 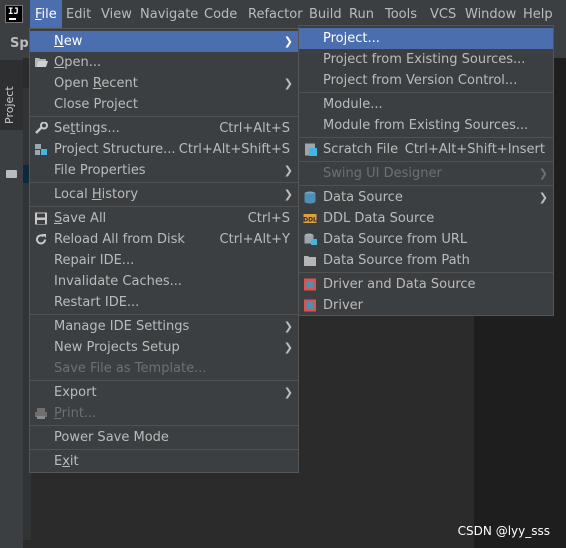 I want to click on submenu-item-scratch-file: Scratch File Ctrl+Alt+Shift+Insert, so click(x=426, y=149).